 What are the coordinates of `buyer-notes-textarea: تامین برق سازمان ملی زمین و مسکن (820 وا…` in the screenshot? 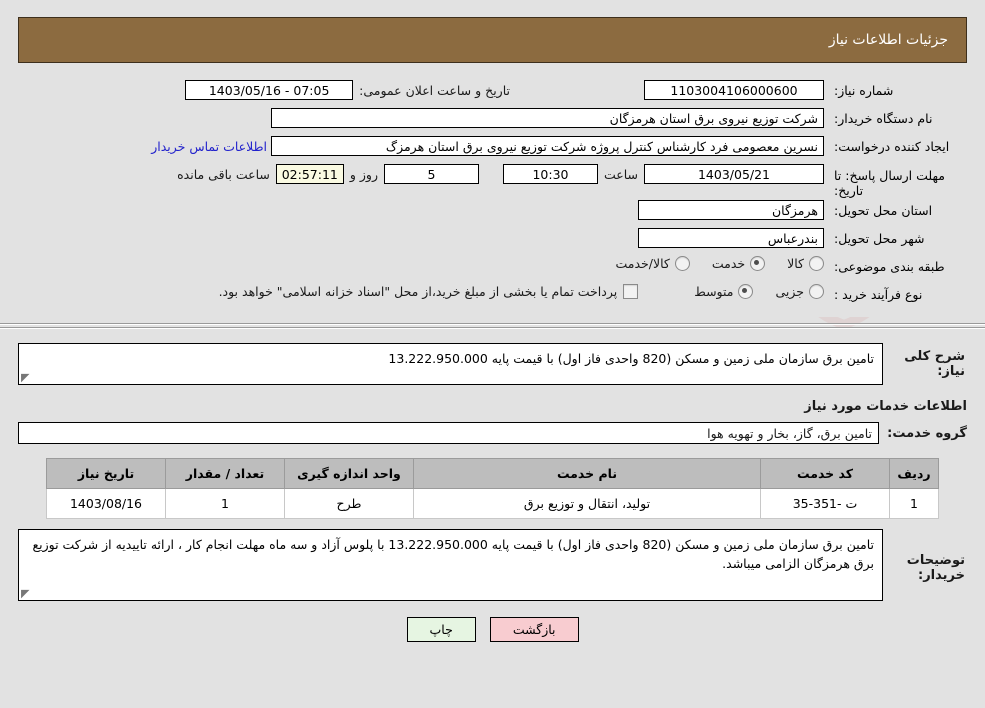 It's located at (450, 565).